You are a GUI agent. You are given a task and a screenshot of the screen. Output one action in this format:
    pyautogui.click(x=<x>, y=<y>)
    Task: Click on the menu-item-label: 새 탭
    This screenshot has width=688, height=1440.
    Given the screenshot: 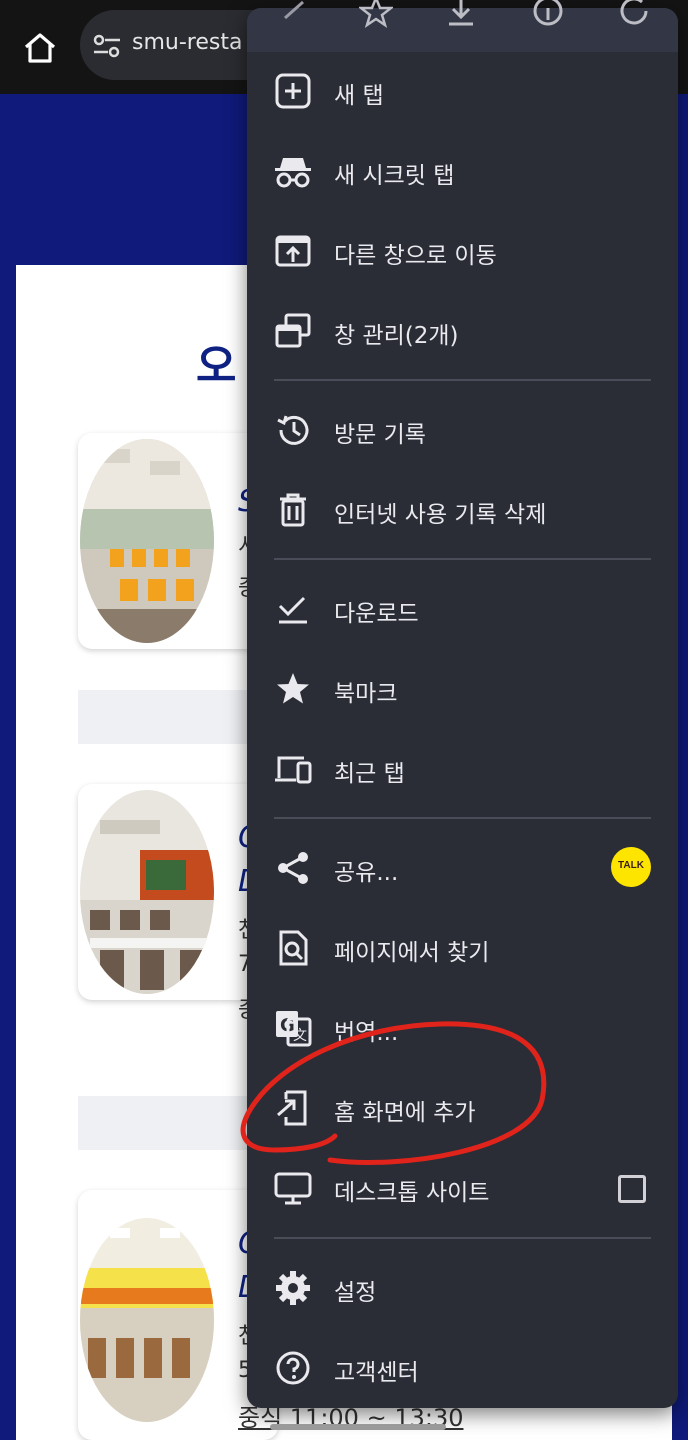 What is the action you would take?
    pyautogui.click(x=359, y=96)
    